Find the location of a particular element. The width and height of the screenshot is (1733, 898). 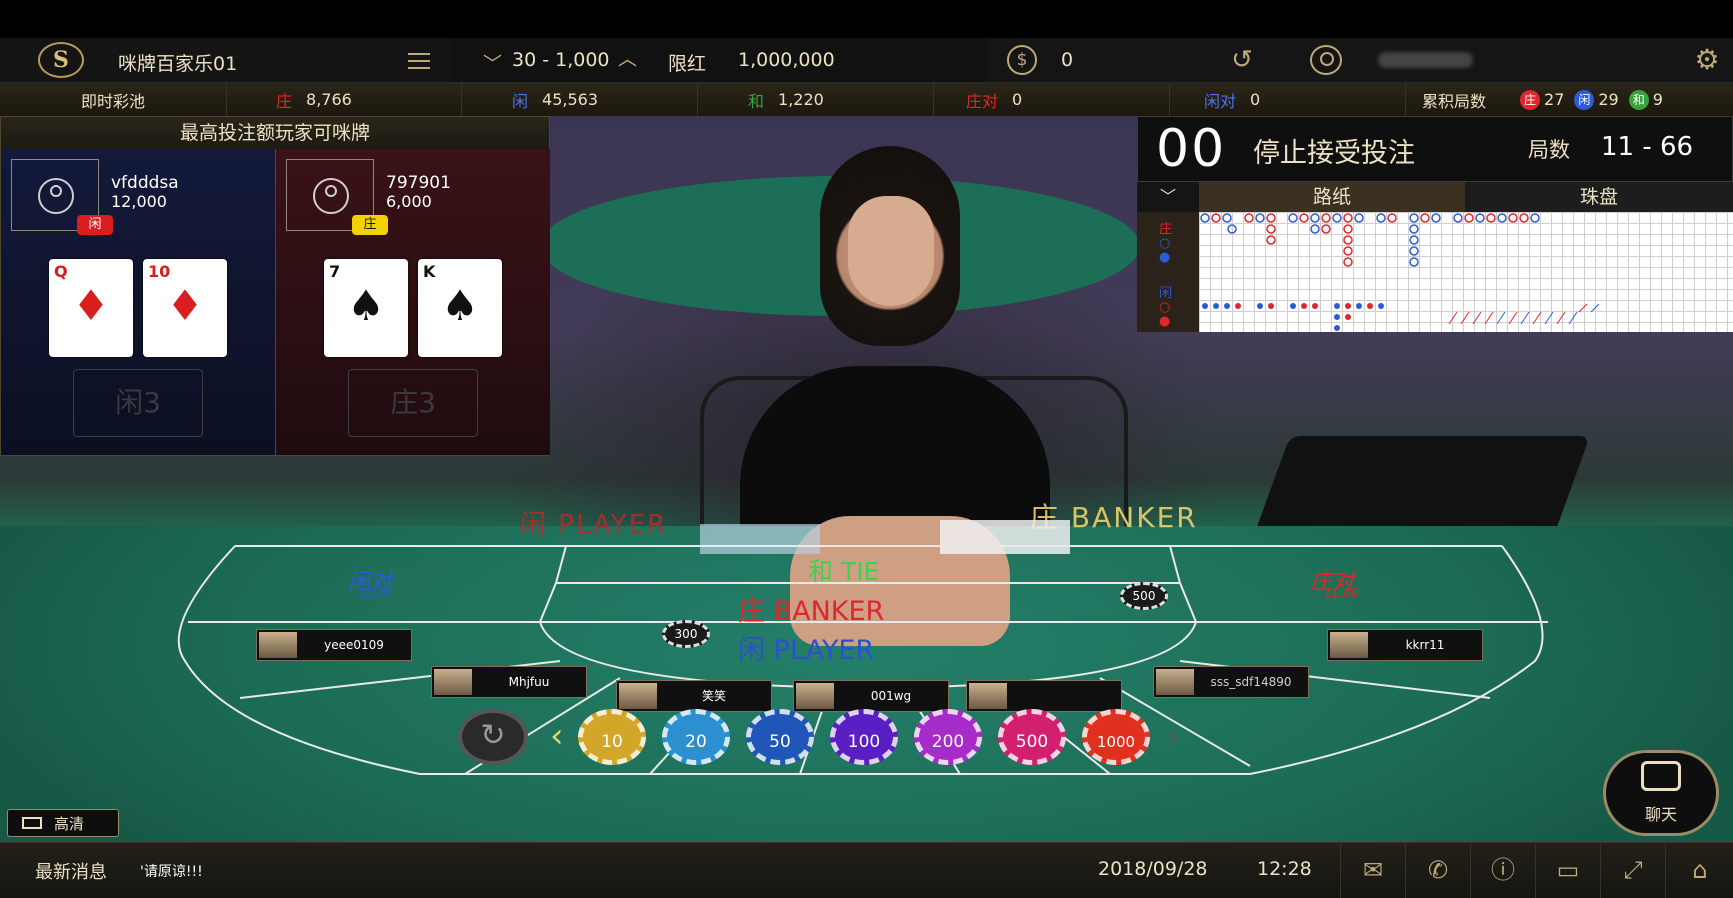

dollar-icon: $ is located at coordinates (1022, 60).